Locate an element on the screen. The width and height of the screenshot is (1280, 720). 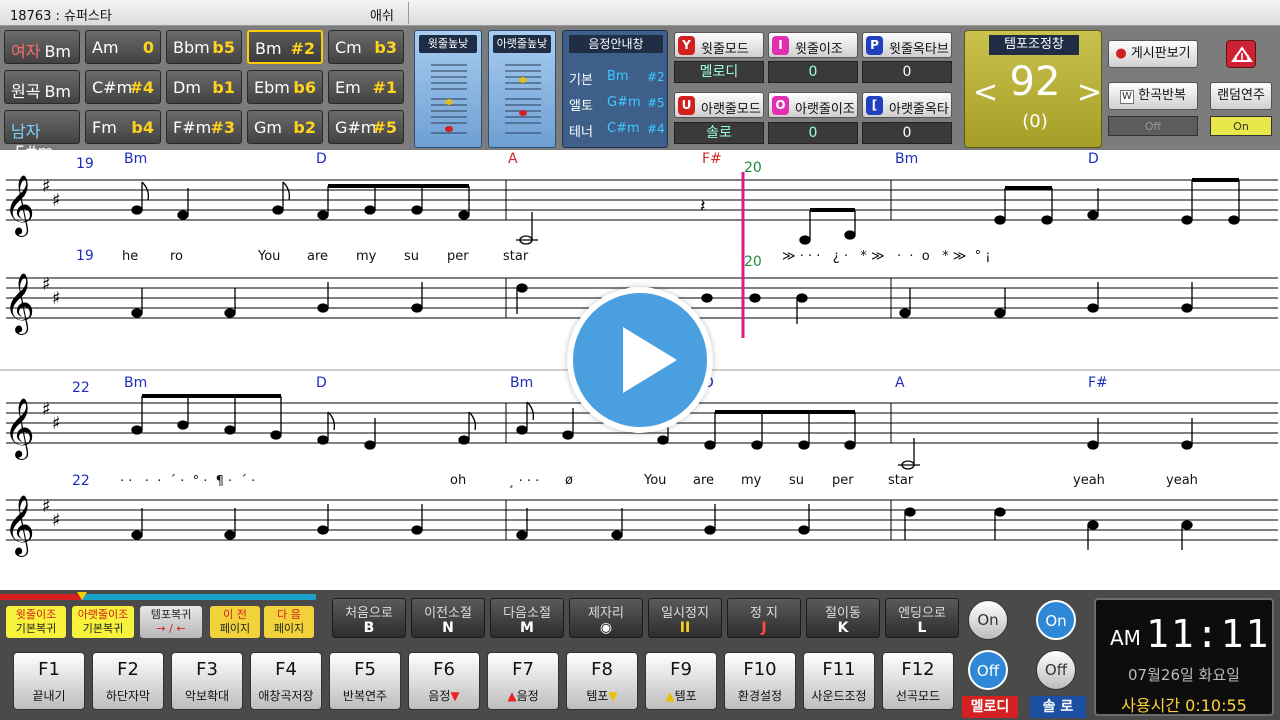
key-cell: Bbm b5 is located at coordinates (204, 47).